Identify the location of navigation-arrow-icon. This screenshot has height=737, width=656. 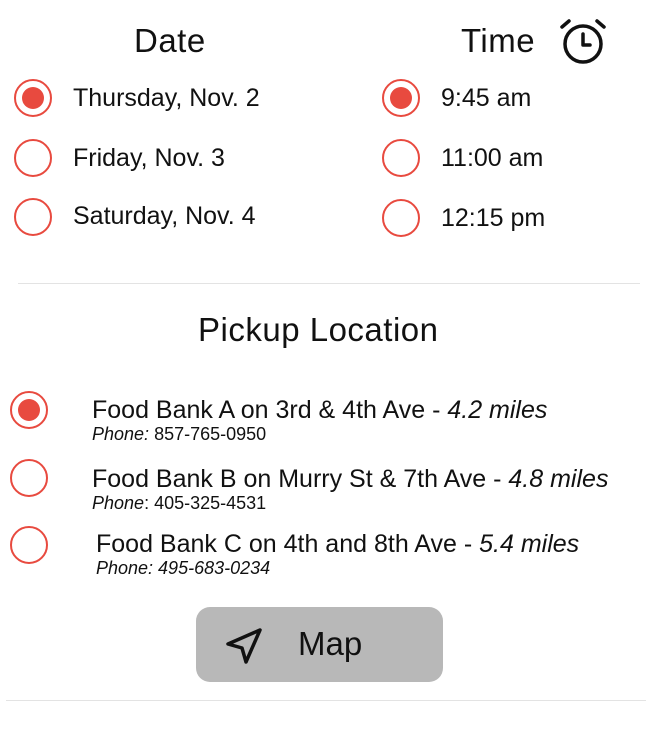
(244, 646).